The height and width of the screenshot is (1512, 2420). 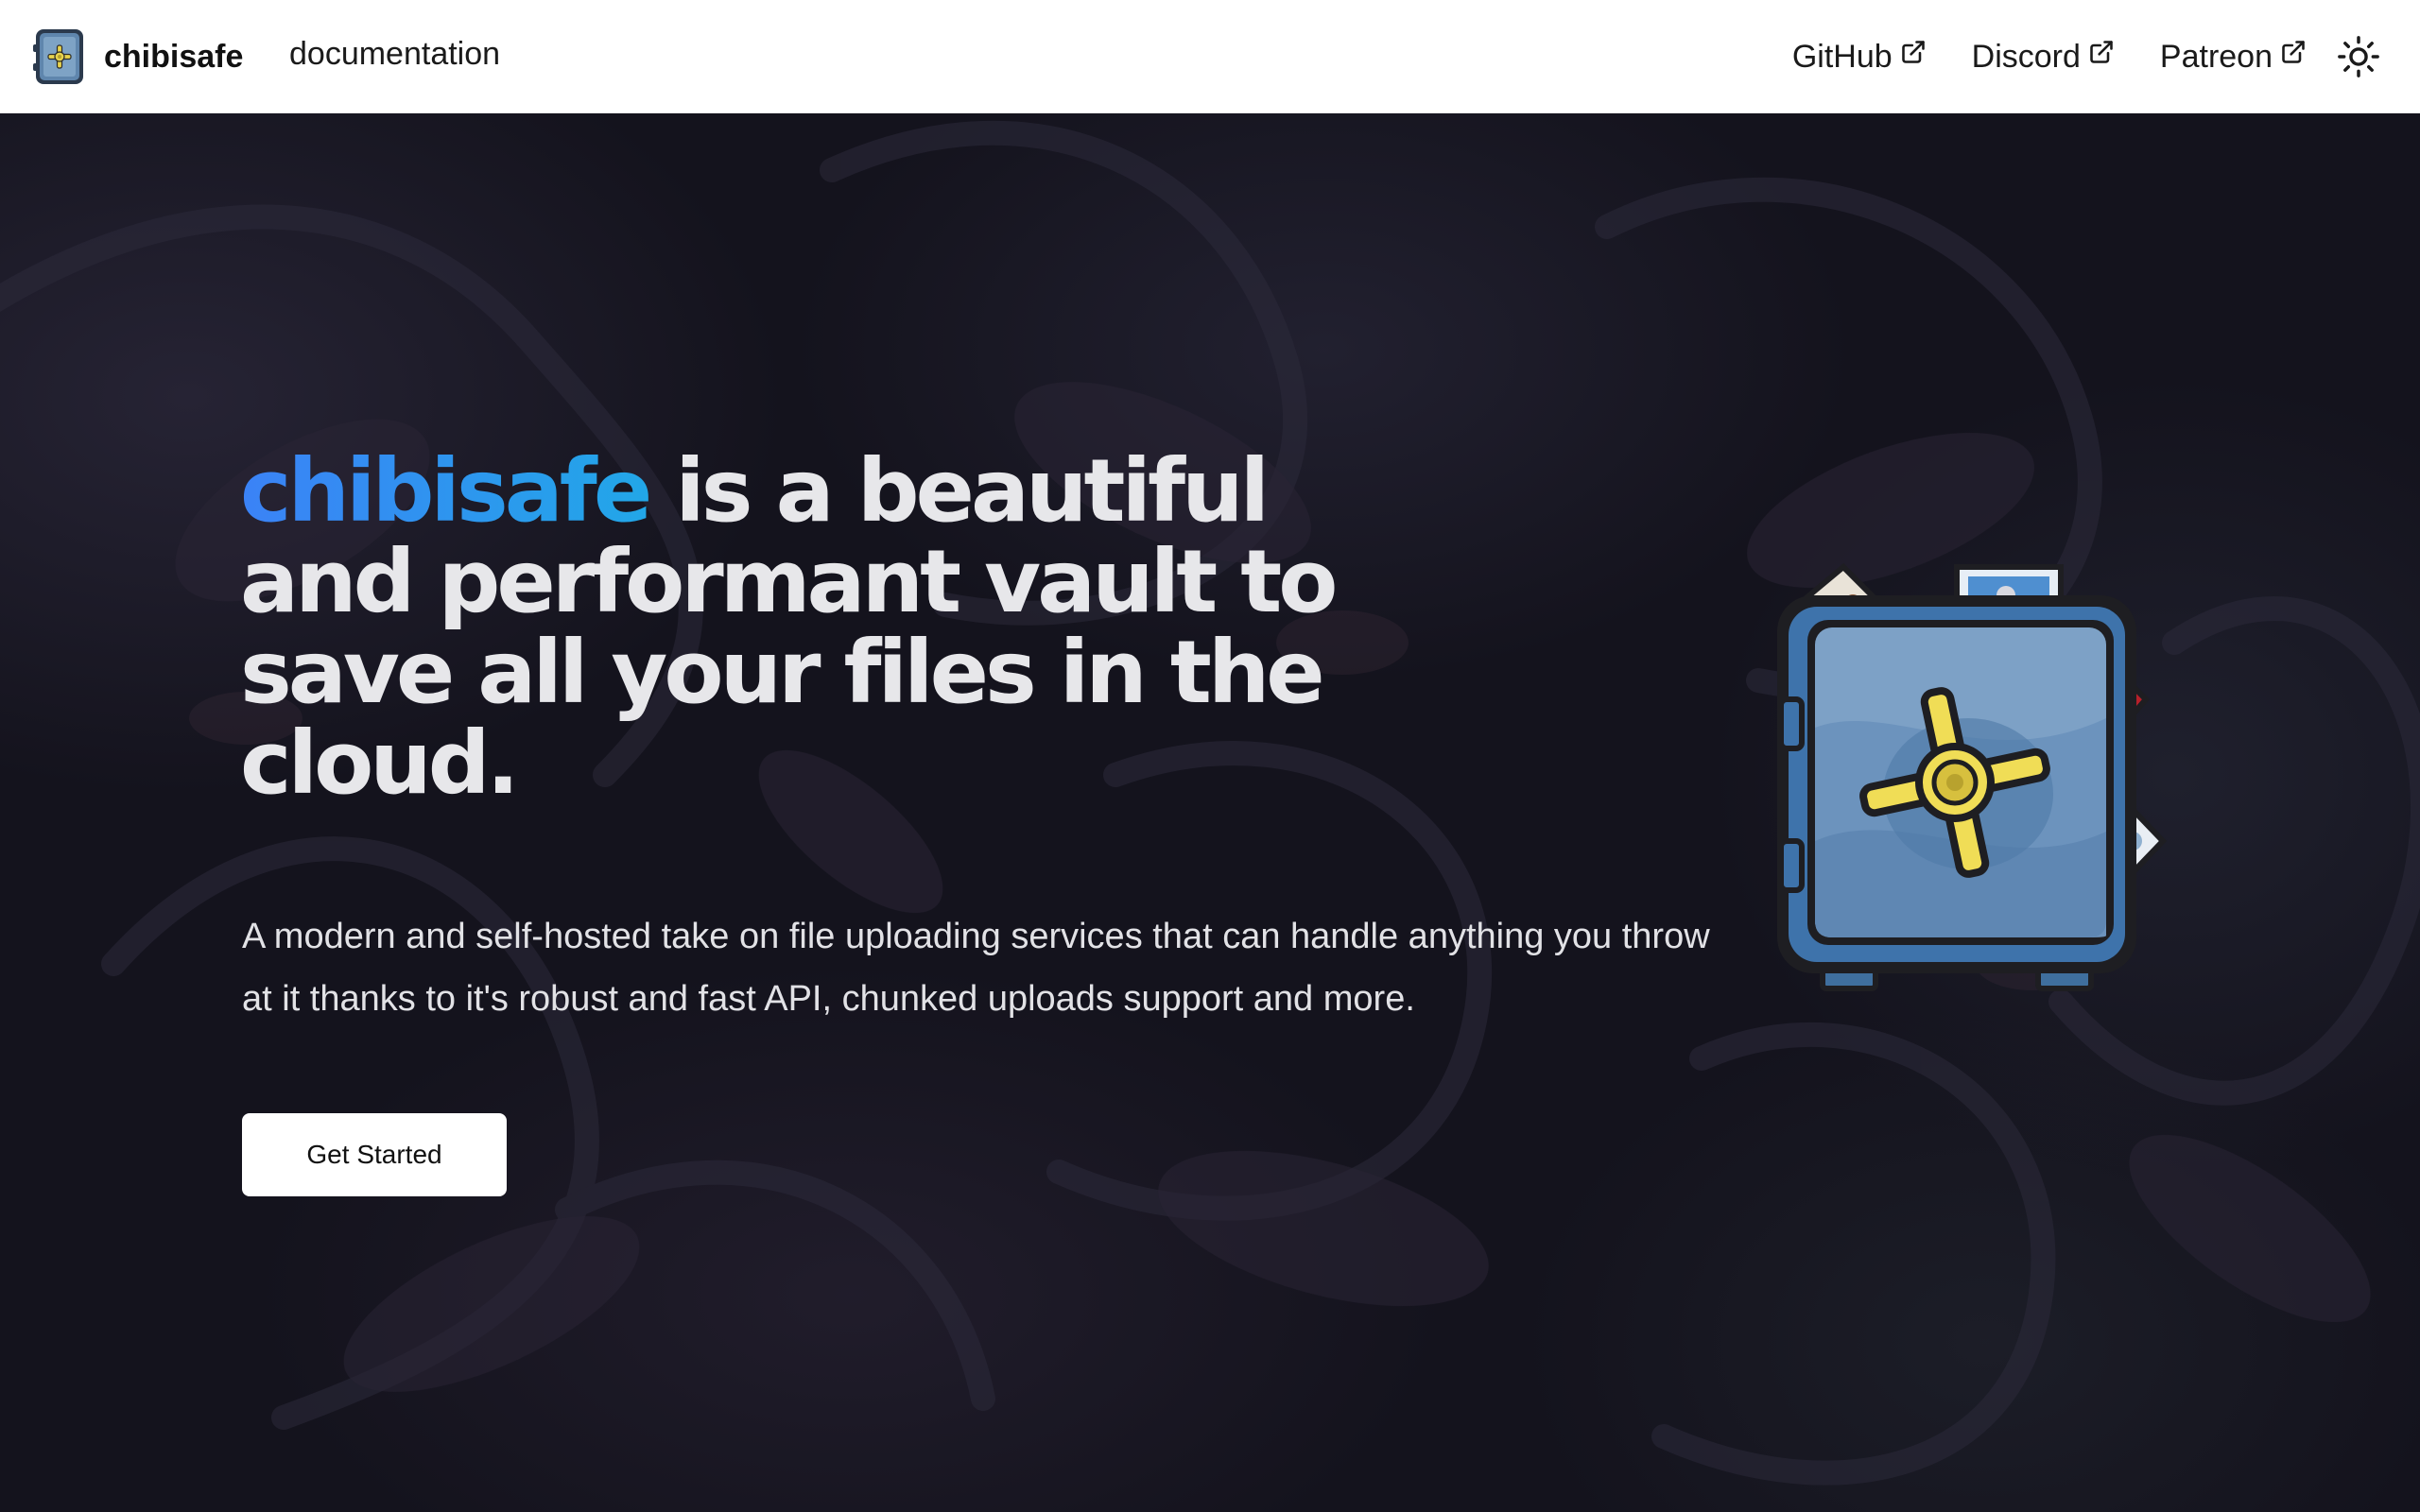 I want to click on get-started-button: Get Started, so click(x=375, y=1154).